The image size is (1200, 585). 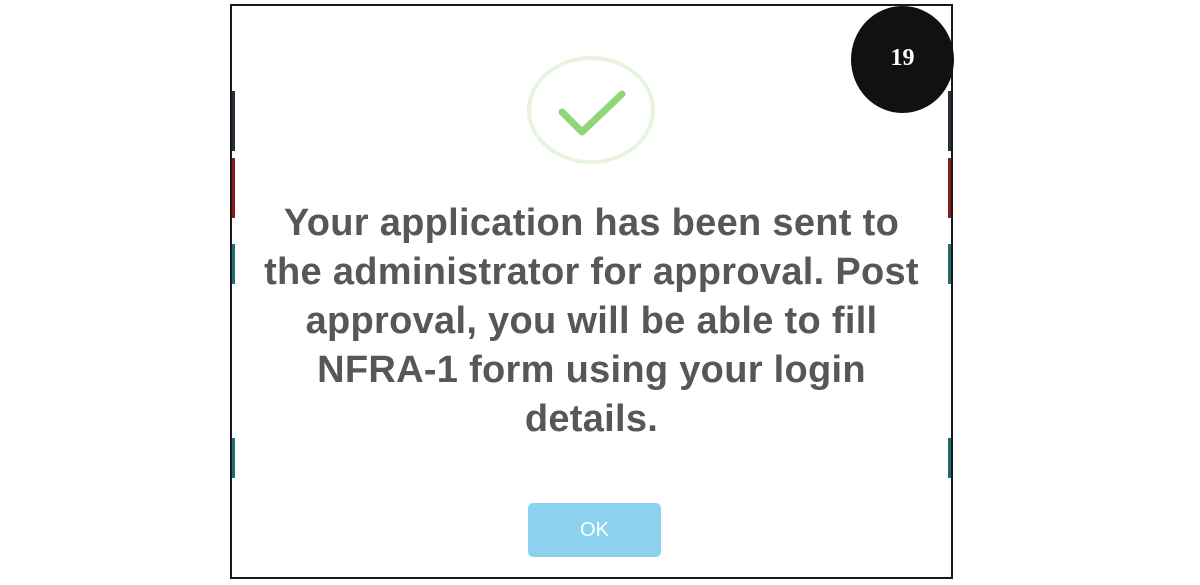 What do you see at coordinates (594, 530) in the screenshot?
I see `ok-button: OK` at bounding box center [594, 530].